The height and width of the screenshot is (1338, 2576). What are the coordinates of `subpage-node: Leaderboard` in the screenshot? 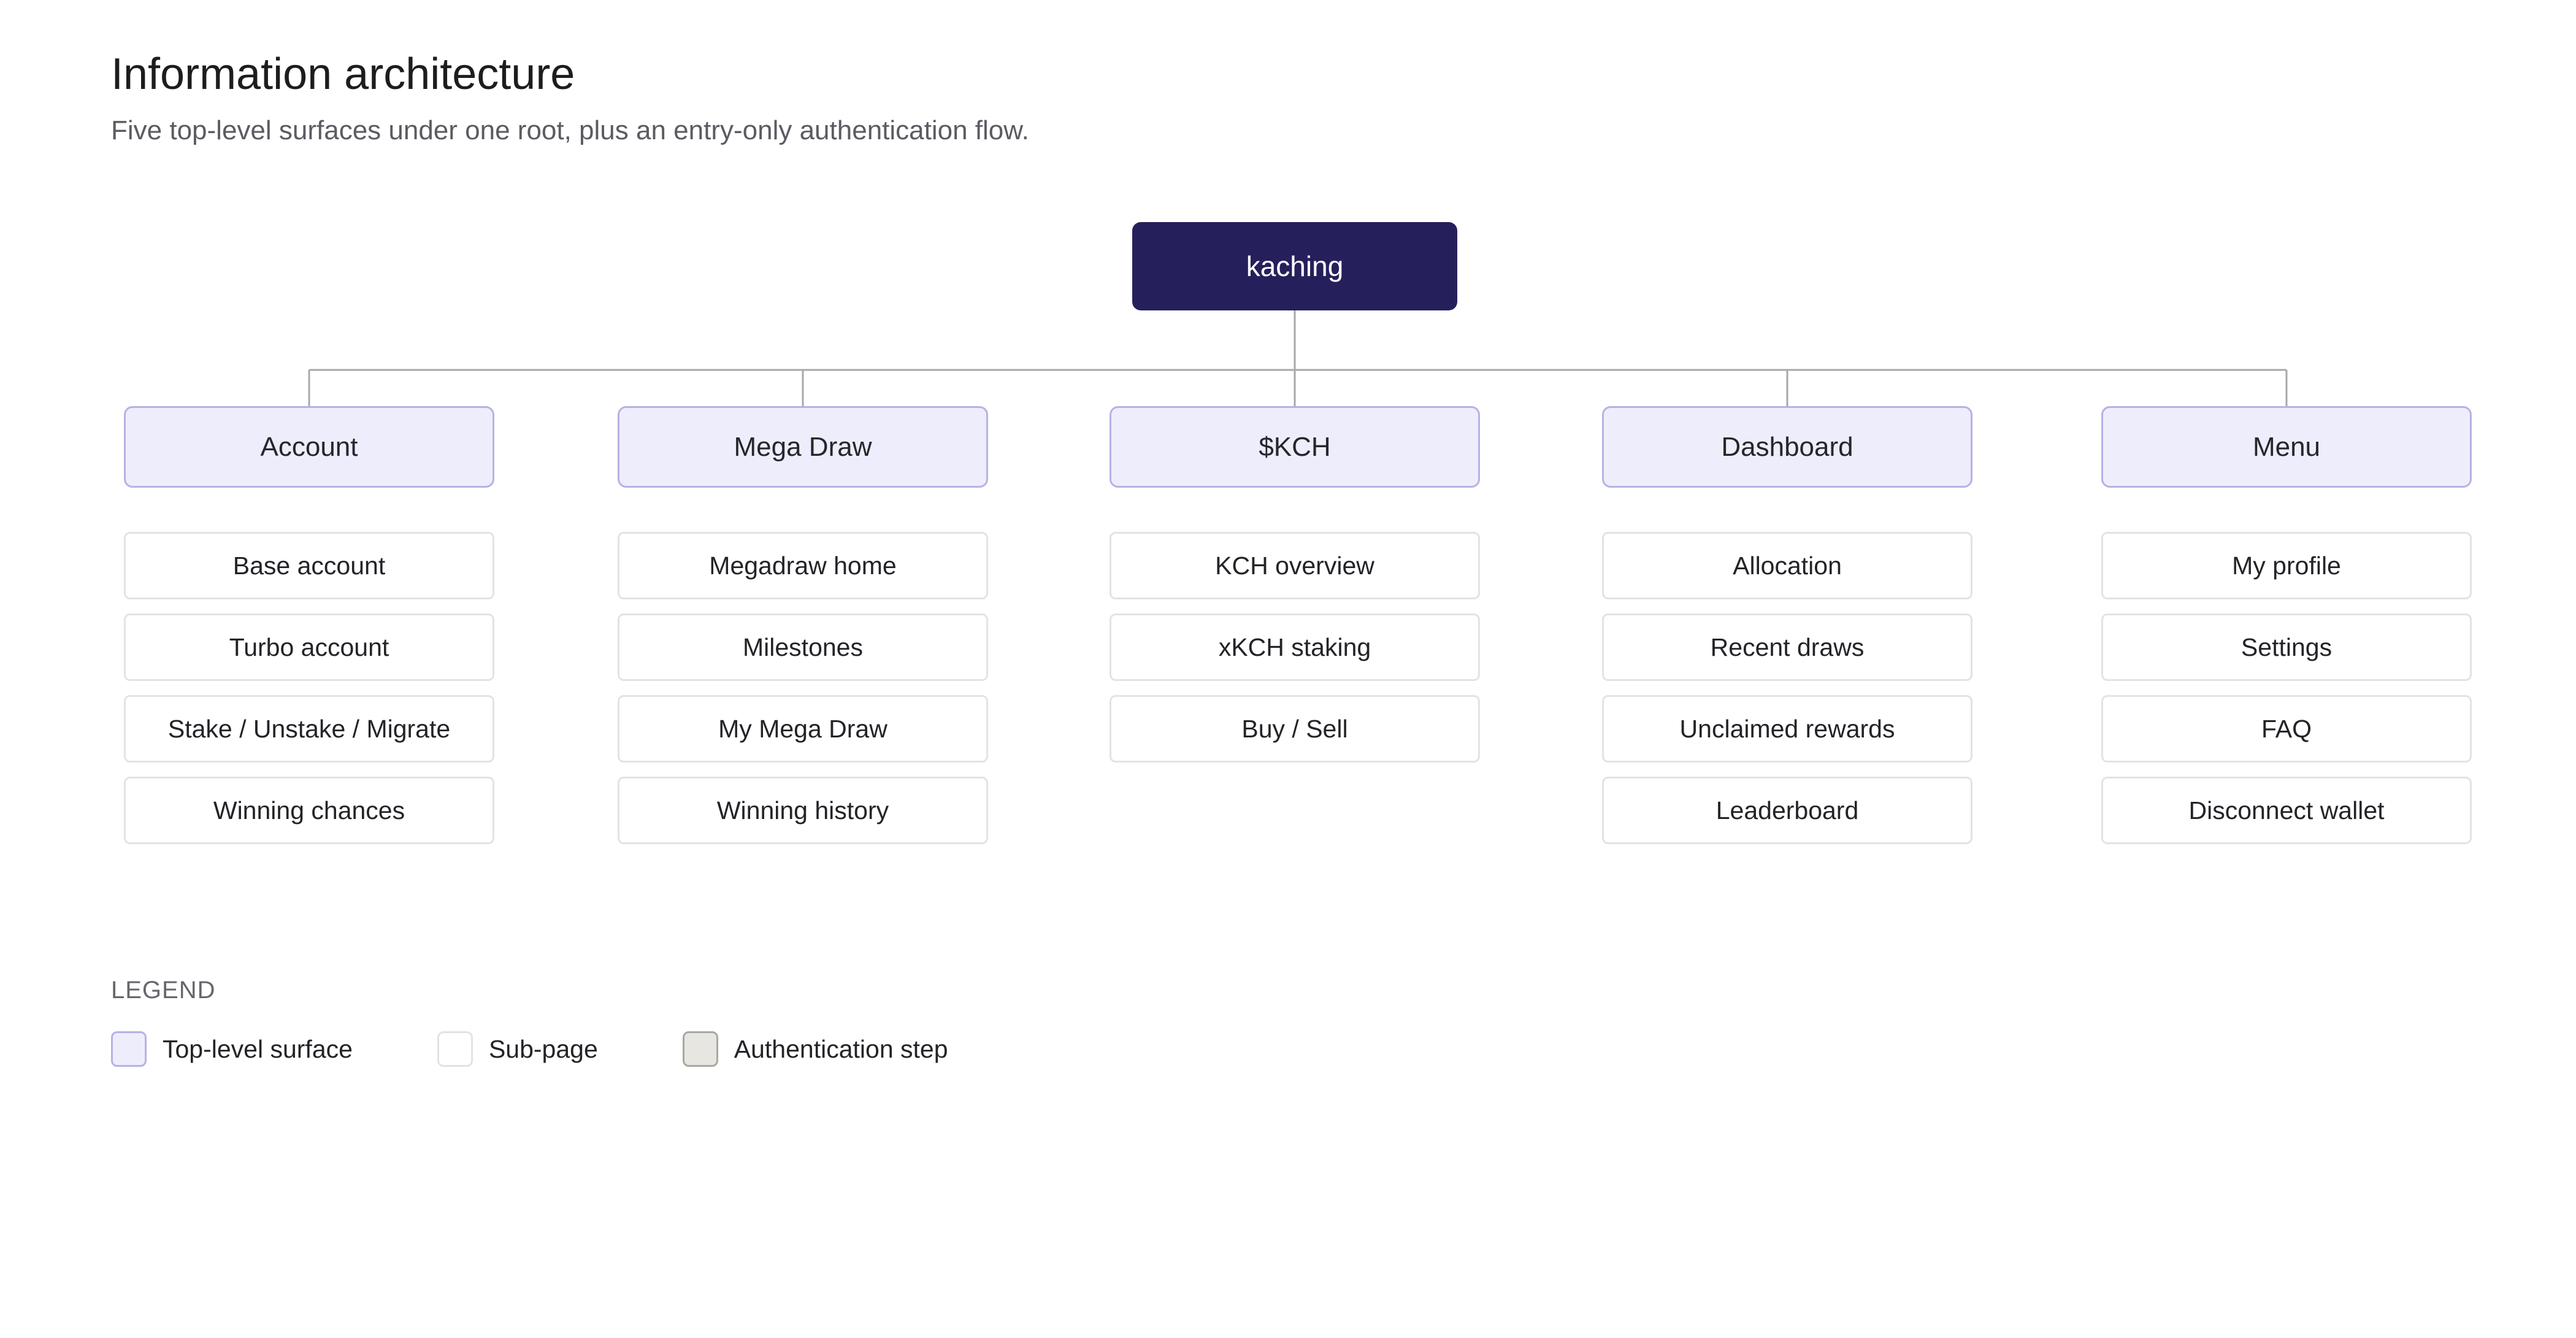 It's located at (1787, 810).